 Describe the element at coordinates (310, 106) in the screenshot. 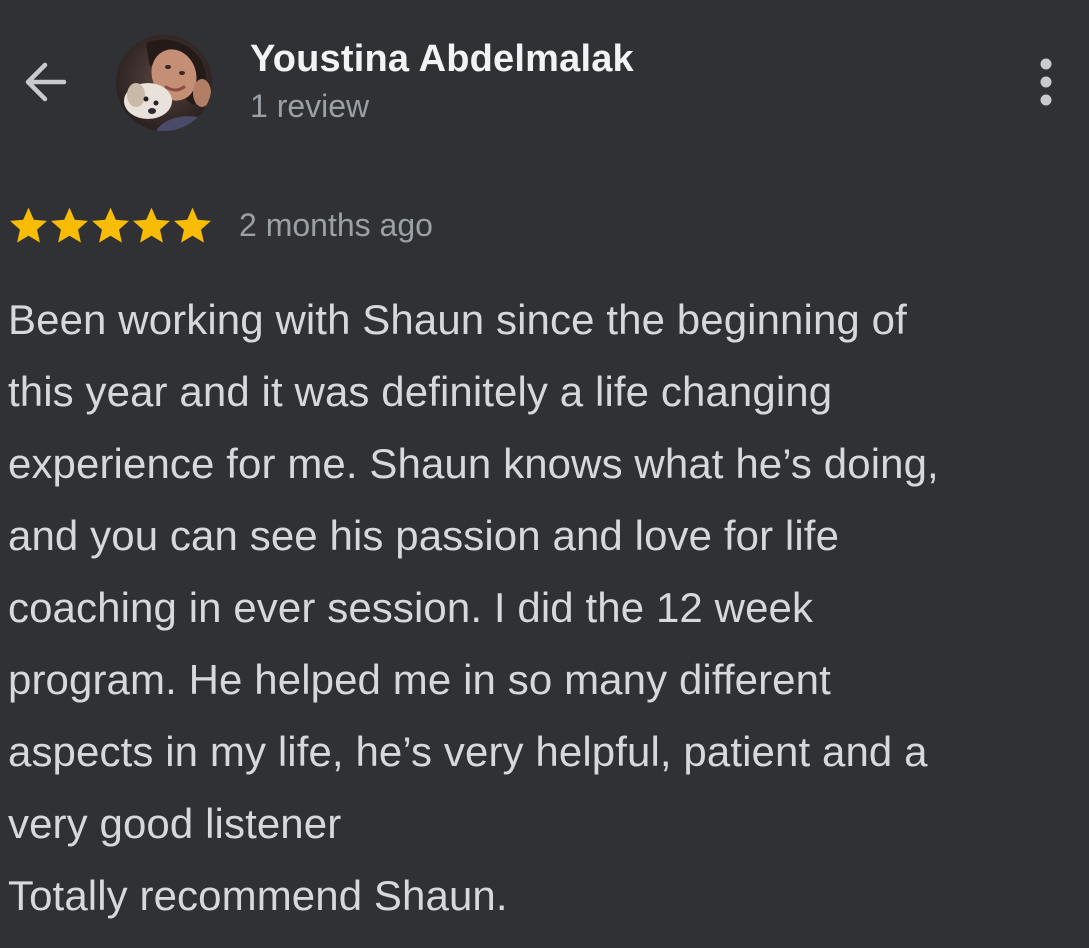

I see `review-count: 1 review` at that location.